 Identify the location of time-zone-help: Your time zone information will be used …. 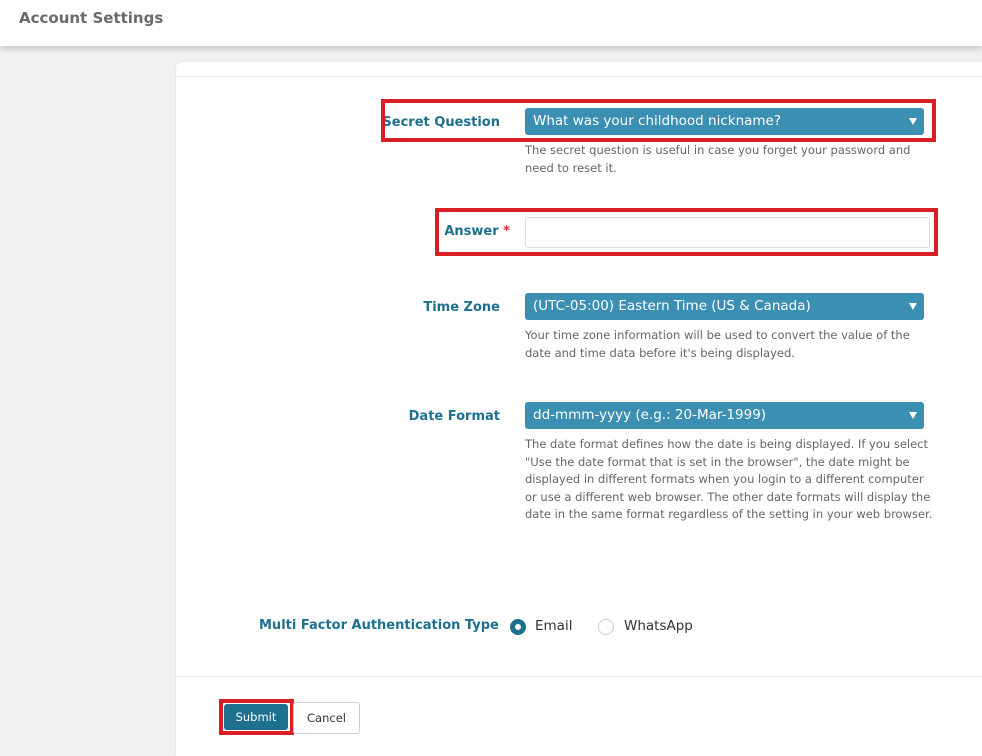
(717, 344).